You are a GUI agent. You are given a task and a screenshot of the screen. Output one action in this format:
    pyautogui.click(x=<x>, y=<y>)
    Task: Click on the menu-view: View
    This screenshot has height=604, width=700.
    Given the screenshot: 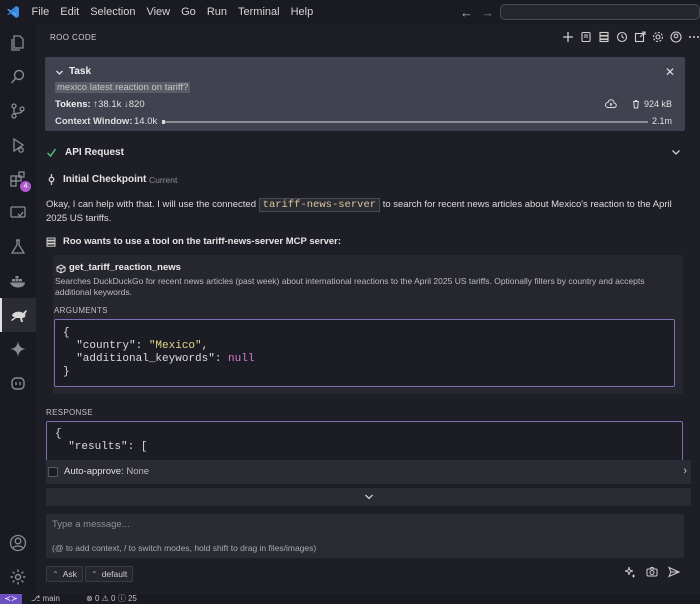 What is the action you would take?
    pyautogui.click(x=158, y=12)
    